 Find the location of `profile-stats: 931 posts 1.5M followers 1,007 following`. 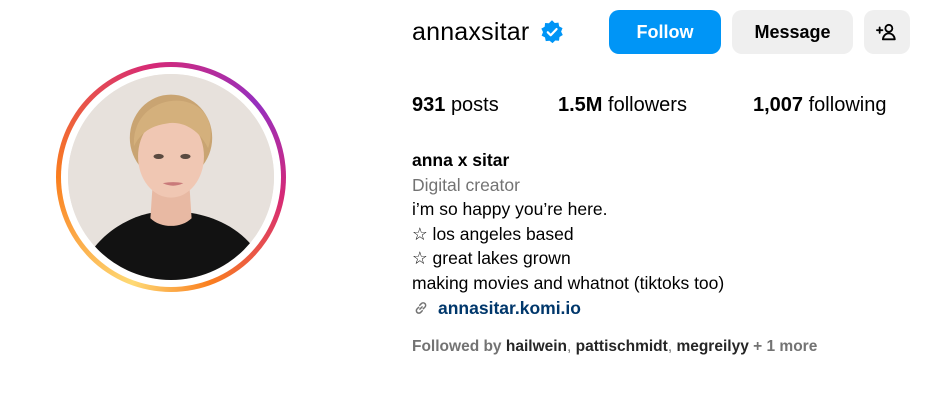

profile-stats: 931 posts 1.5M followers 1,007 following is located at coordinates (662, 107).